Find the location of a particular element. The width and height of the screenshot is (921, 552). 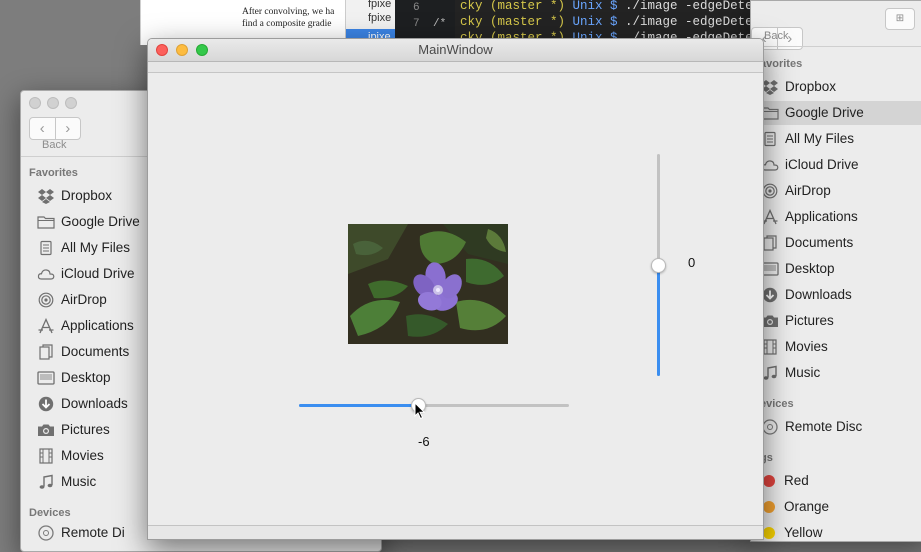

flower-image is located at coordinates (428, 284).